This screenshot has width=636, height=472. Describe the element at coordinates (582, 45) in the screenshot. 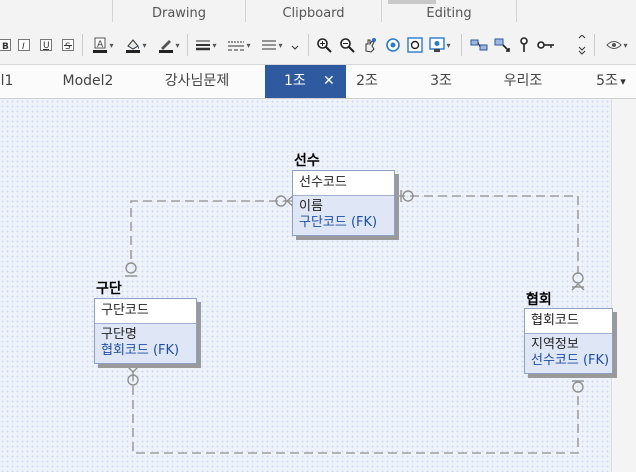

I see `editing-more-icon` at that location.